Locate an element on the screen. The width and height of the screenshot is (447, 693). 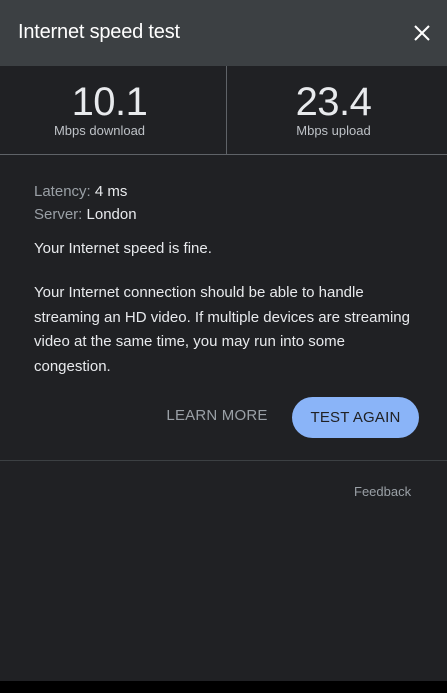
close-button is located at coordinates (422, 33).